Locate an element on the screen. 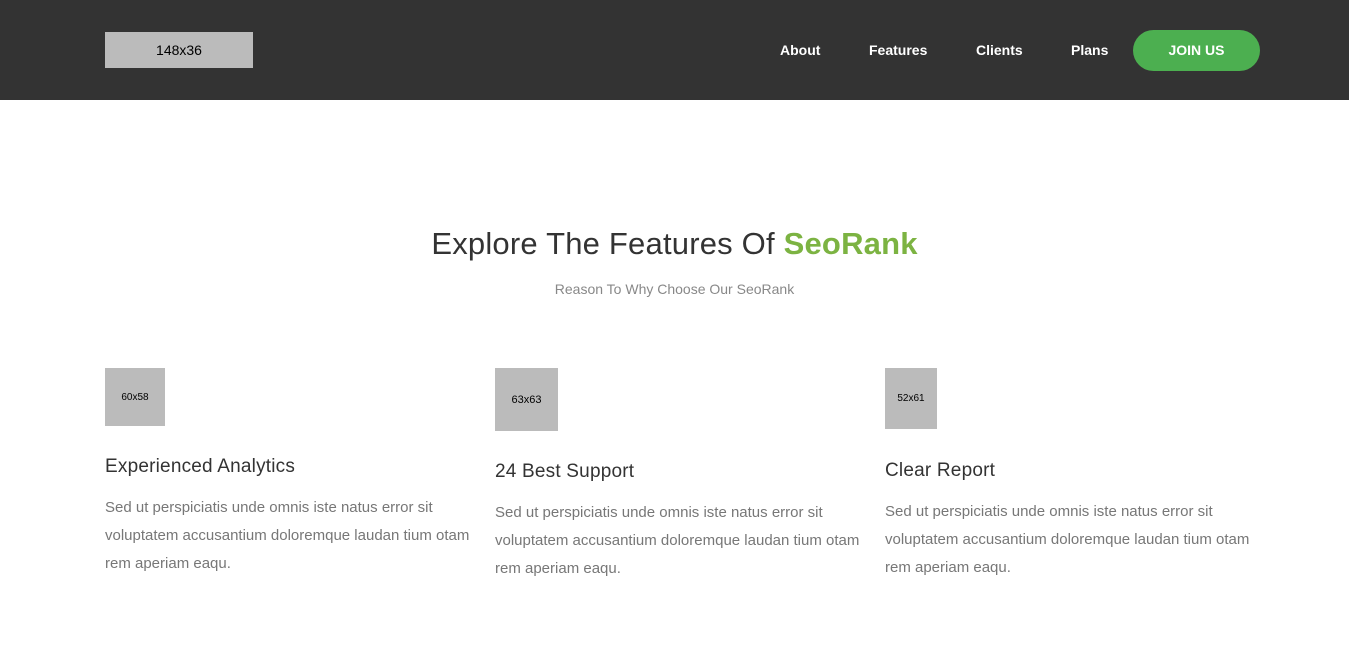 This screenshot has width=1349, height=657. feature-image-label: 52x61 is located at coordinates (911, 398).